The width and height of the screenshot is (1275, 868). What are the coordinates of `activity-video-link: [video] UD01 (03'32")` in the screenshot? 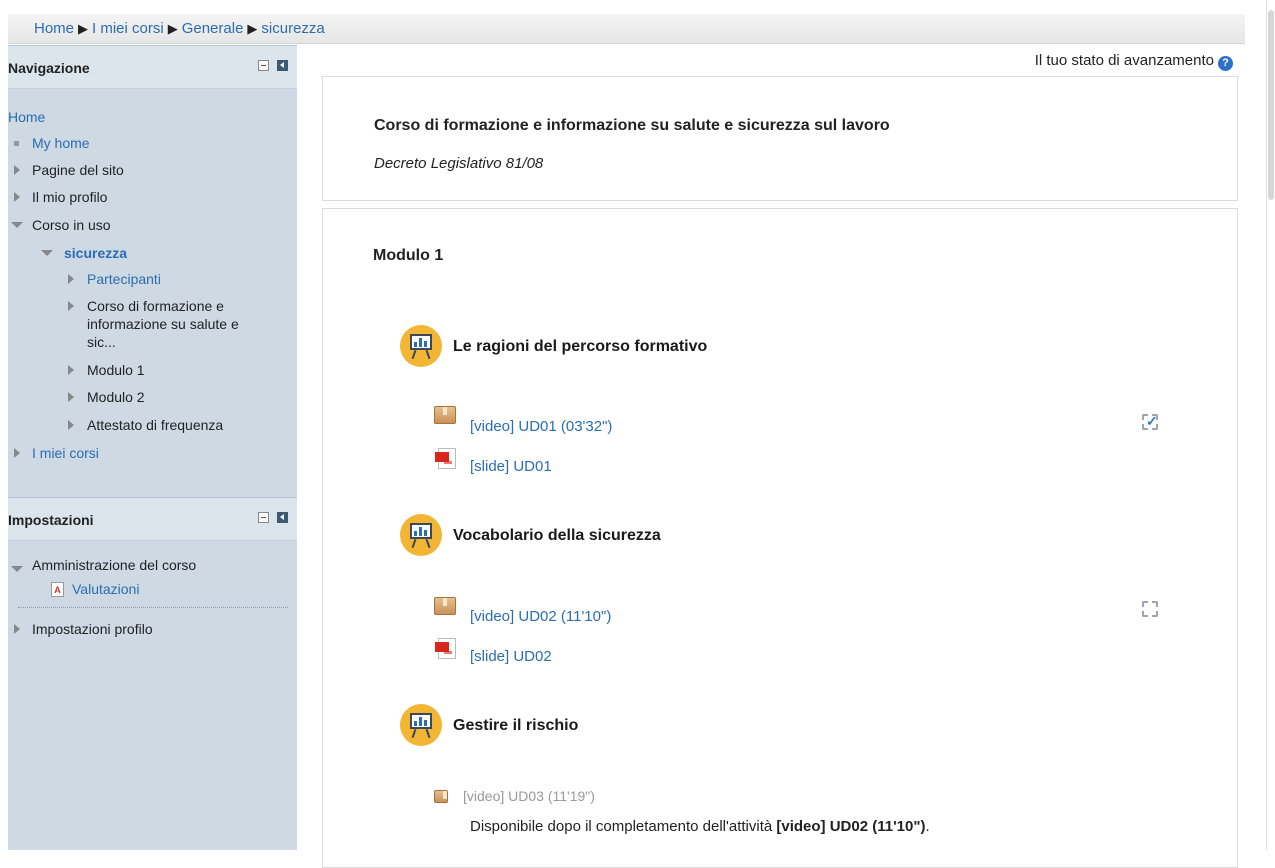 It's located at (541, 426).